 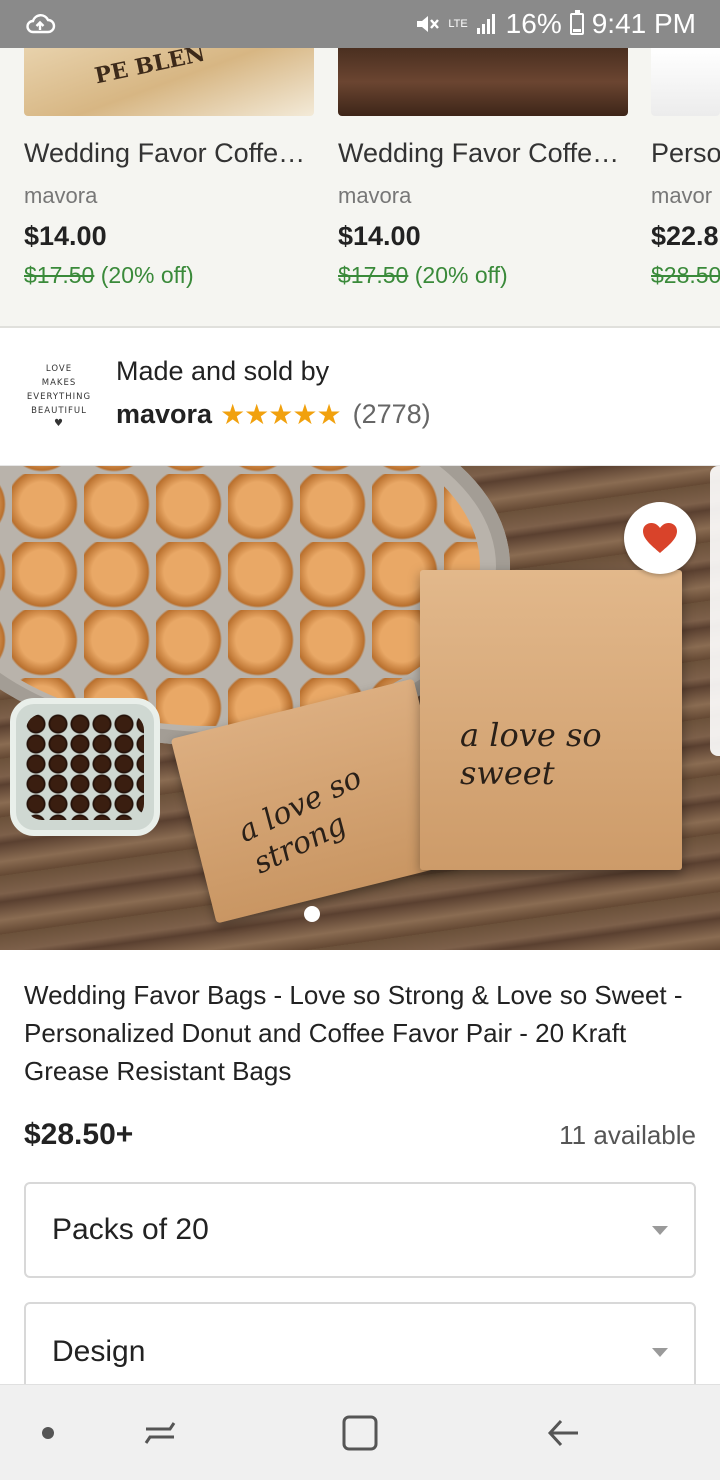 What do you see at coordinates (685, 153) in the screenshot?
I see `related-item-title: Perso` at bounding box center [685, 153].